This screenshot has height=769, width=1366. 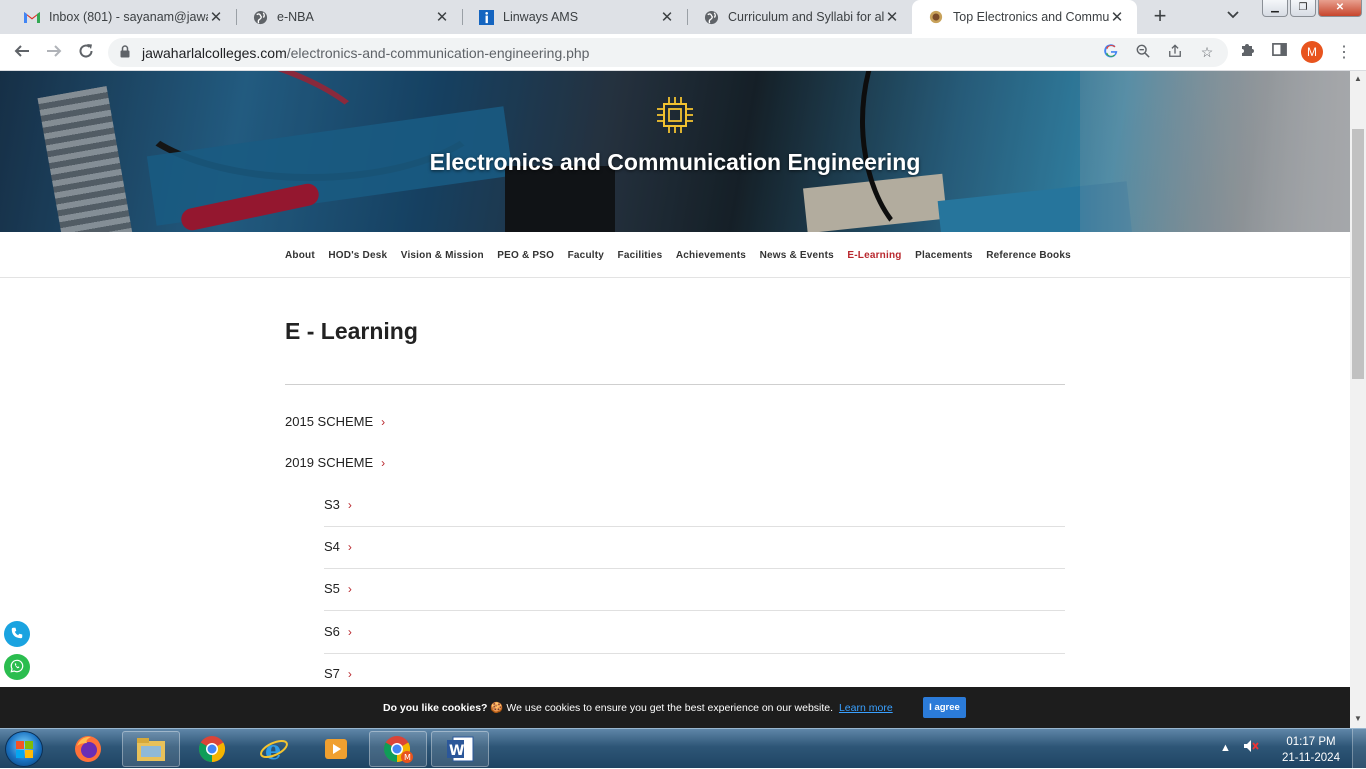 I want to click on chrome-profile-taskbar-icon: M, so click(x=398, y=749).